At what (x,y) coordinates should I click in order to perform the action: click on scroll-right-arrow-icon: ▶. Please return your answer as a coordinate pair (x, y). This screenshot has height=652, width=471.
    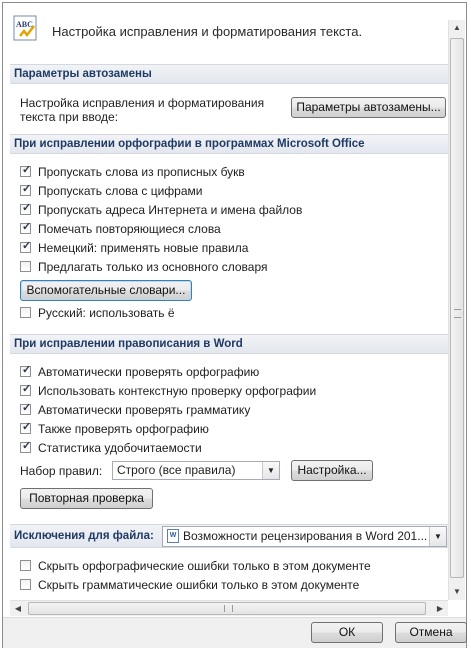
    Looking at the image, I should click on (440, 608).